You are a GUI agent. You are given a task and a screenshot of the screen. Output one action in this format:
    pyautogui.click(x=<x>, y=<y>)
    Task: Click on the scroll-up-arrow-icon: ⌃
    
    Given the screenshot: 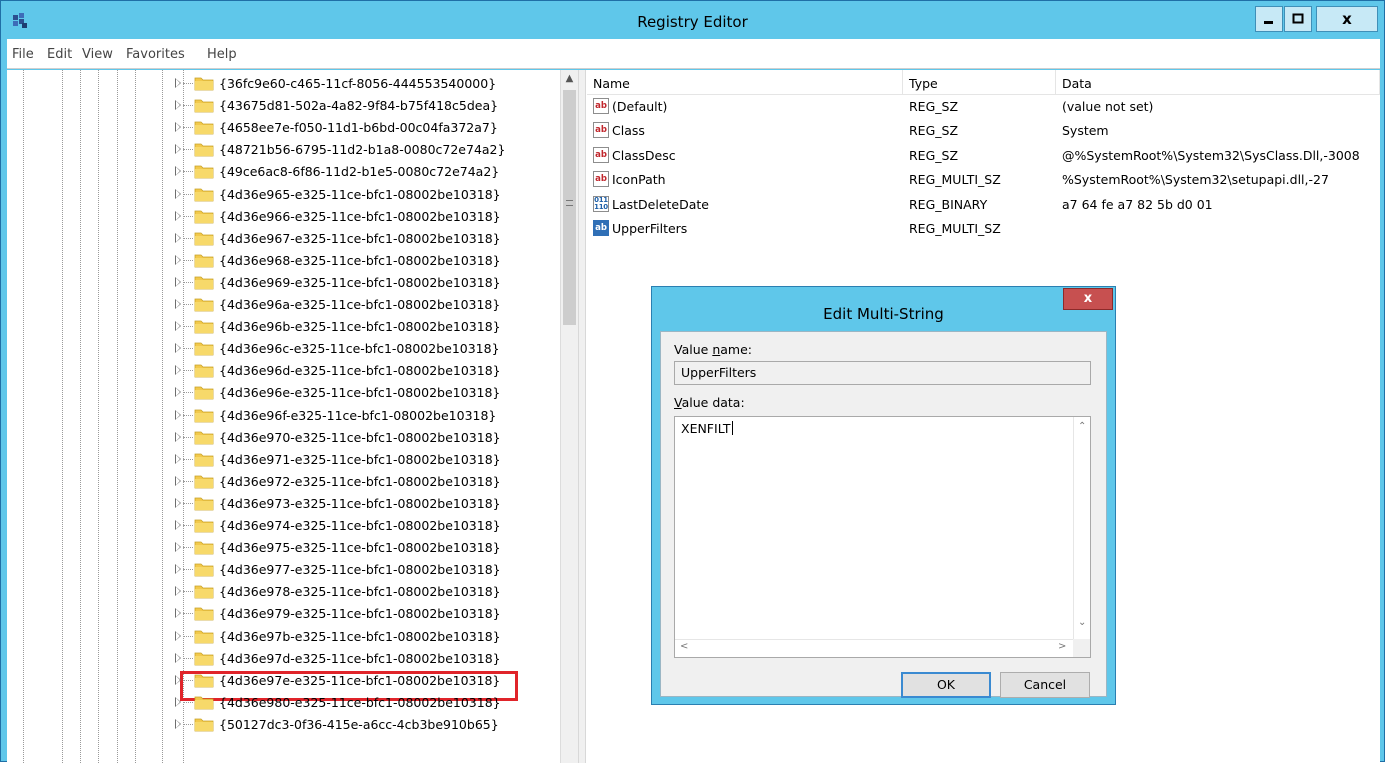 What is the action you would take?
    pyautogui.click(x=1082, y=426)
    